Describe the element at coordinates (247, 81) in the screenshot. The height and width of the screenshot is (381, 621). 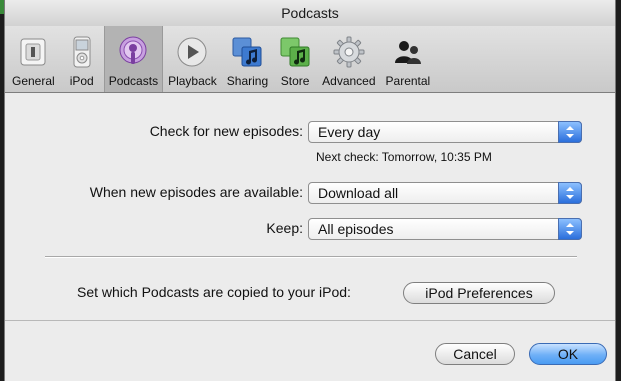
I see `tab-label: Sharing` at that location.